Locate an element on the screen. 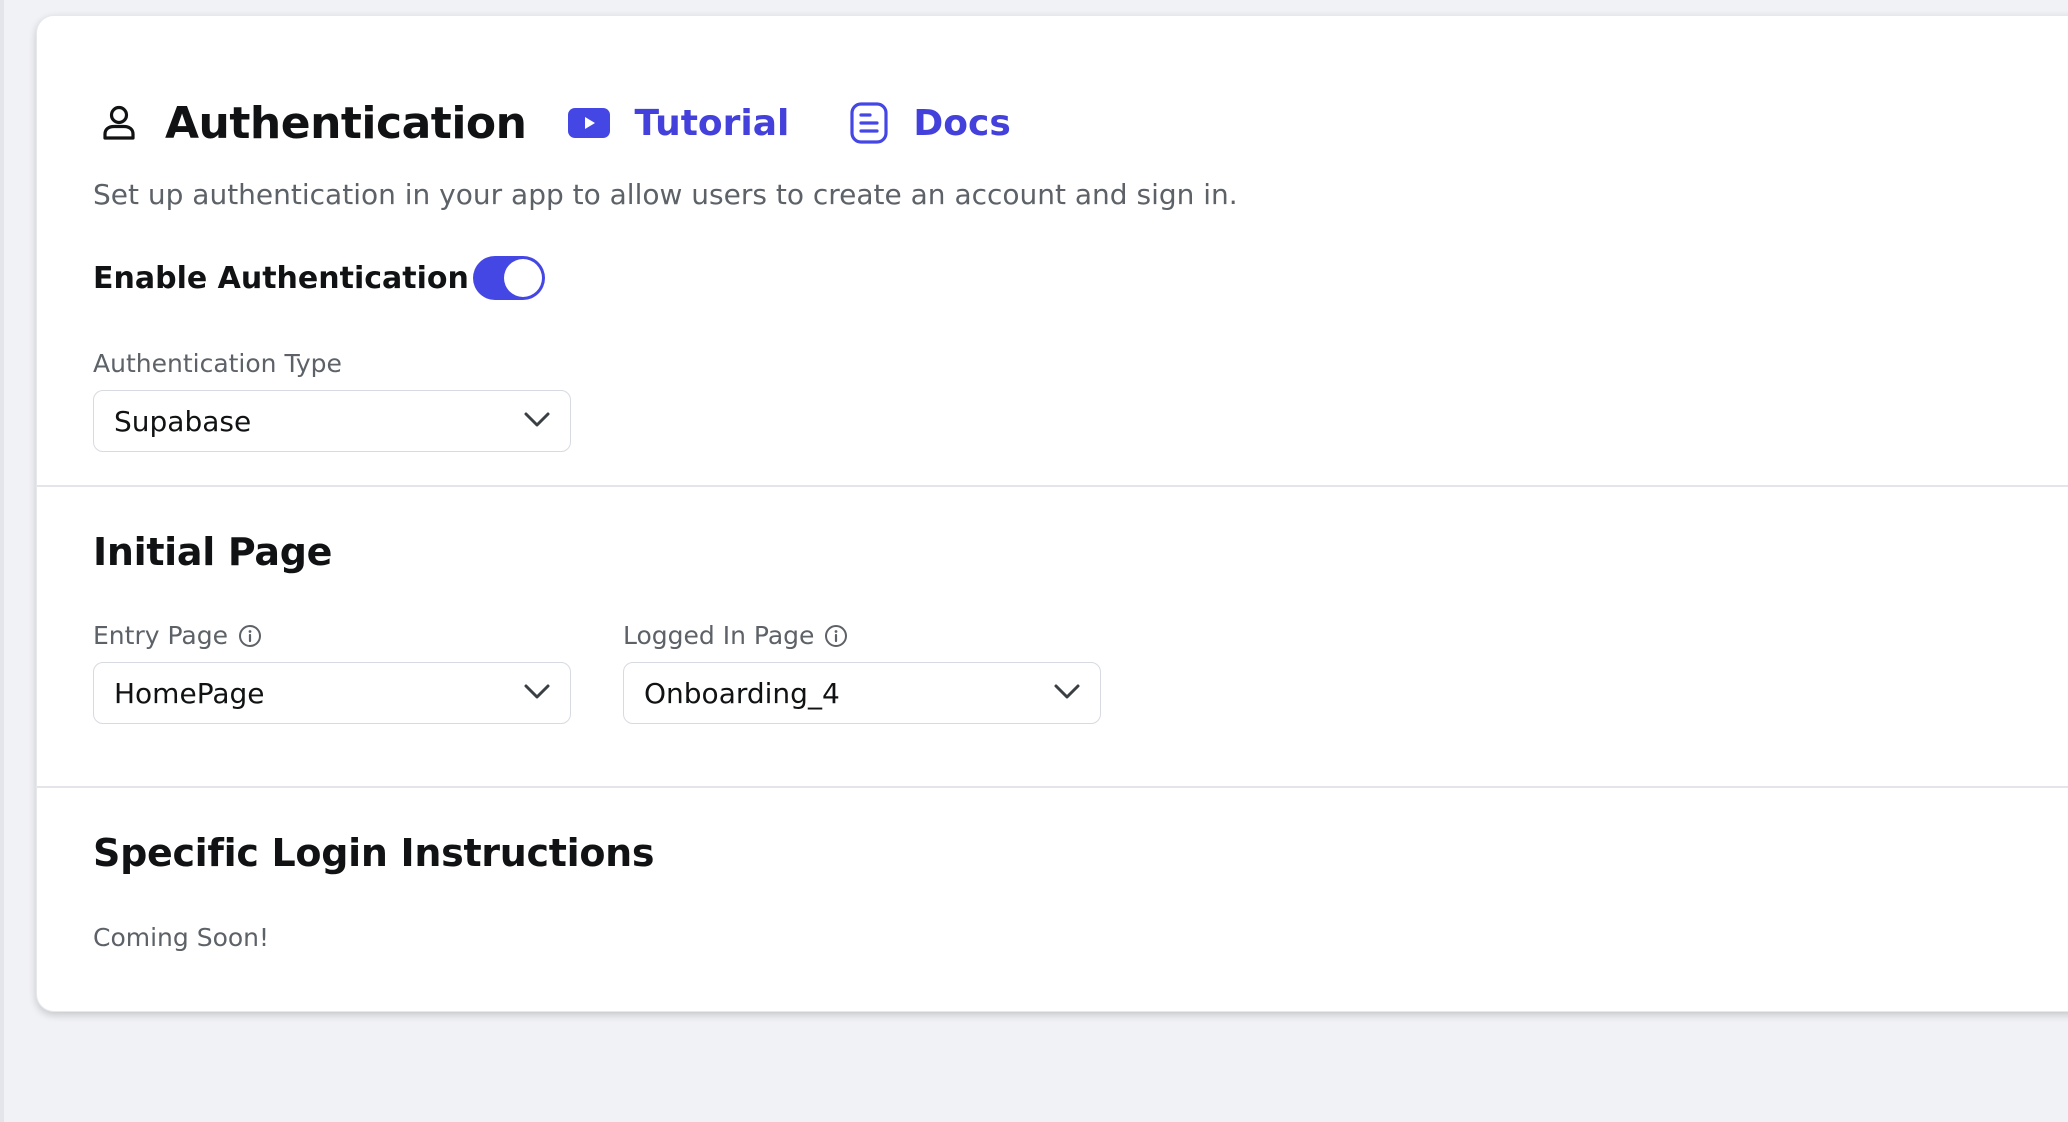  logged-in-page-select: Onboarding_4 is located at coordinates (862, 693).